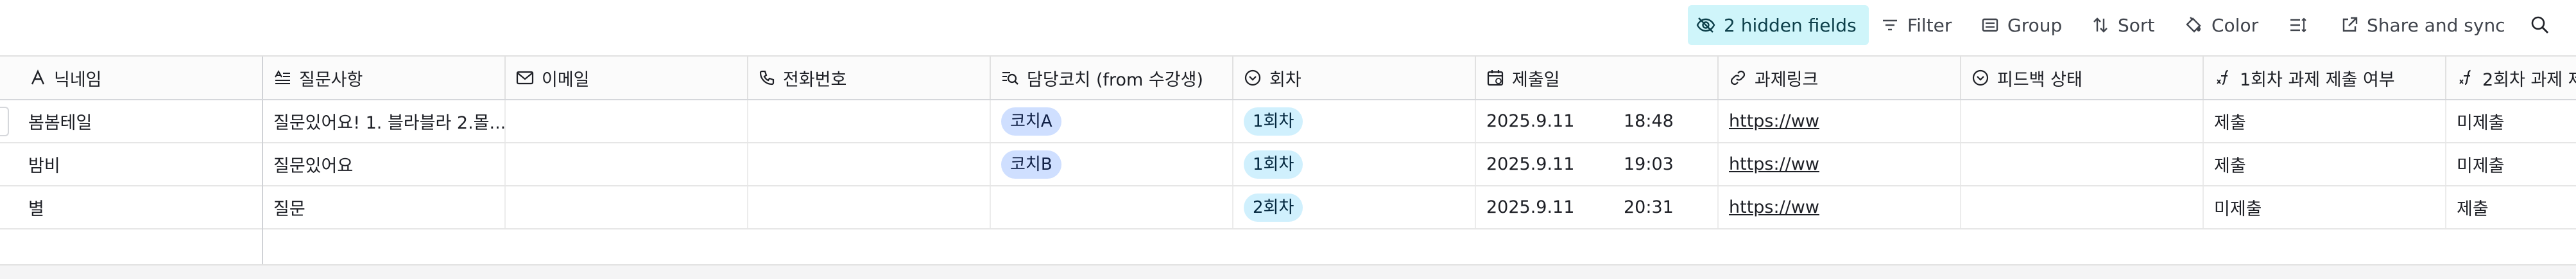 This screenshot has height=279, width=2576. What do you see at coordinates (384, 207) in the screenshot?
I see `cell-question: 질문` at bounding box center [384, 207].